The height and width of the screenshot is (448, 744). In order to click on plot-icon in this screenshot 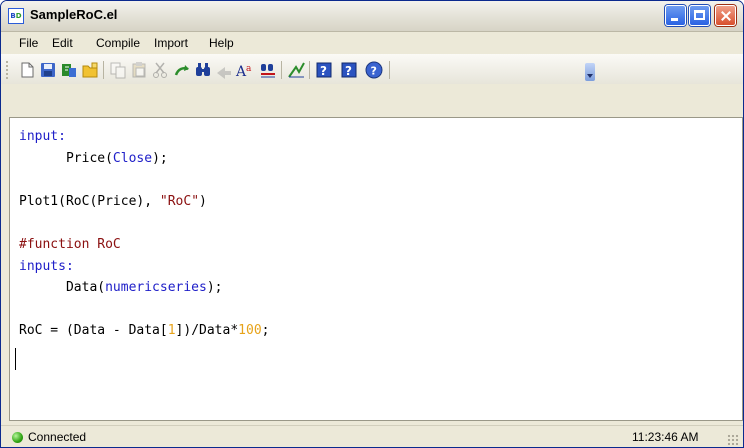, I will do `click(296, 70)`.